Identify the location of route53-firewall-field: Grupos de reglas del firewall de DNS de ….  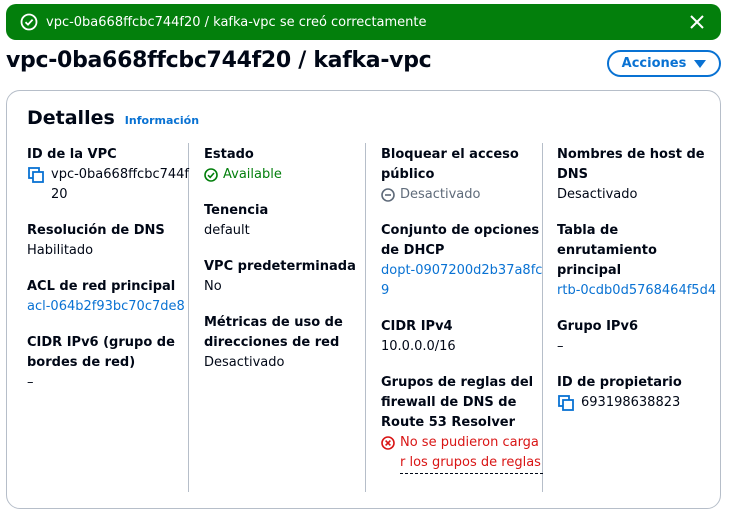
(462, 423).